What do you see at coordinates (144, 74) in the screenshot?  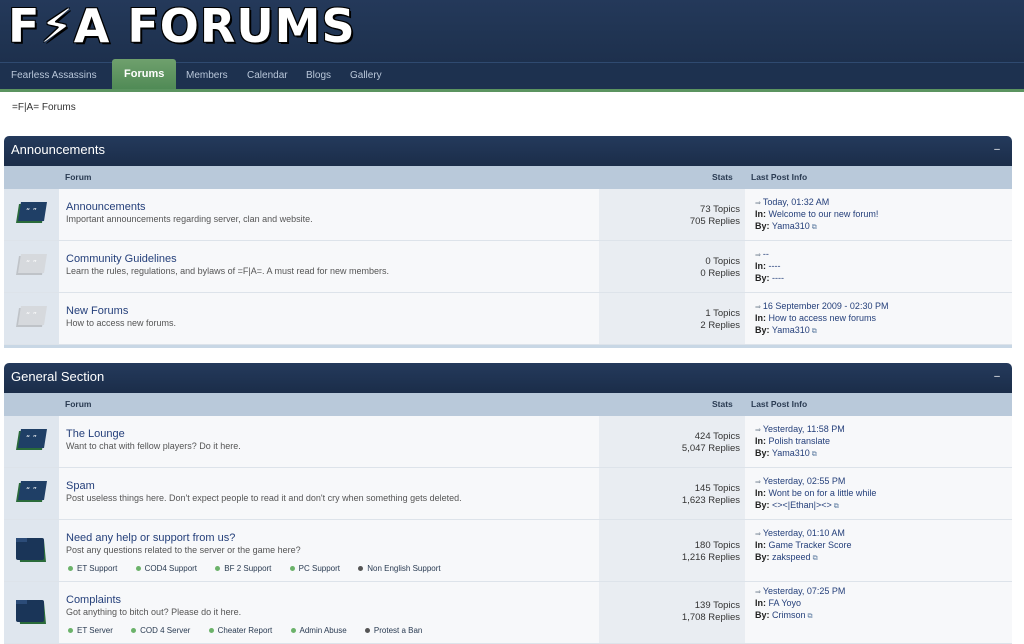 I see `nav-forums: Forums` at bounding box center [144, 74].